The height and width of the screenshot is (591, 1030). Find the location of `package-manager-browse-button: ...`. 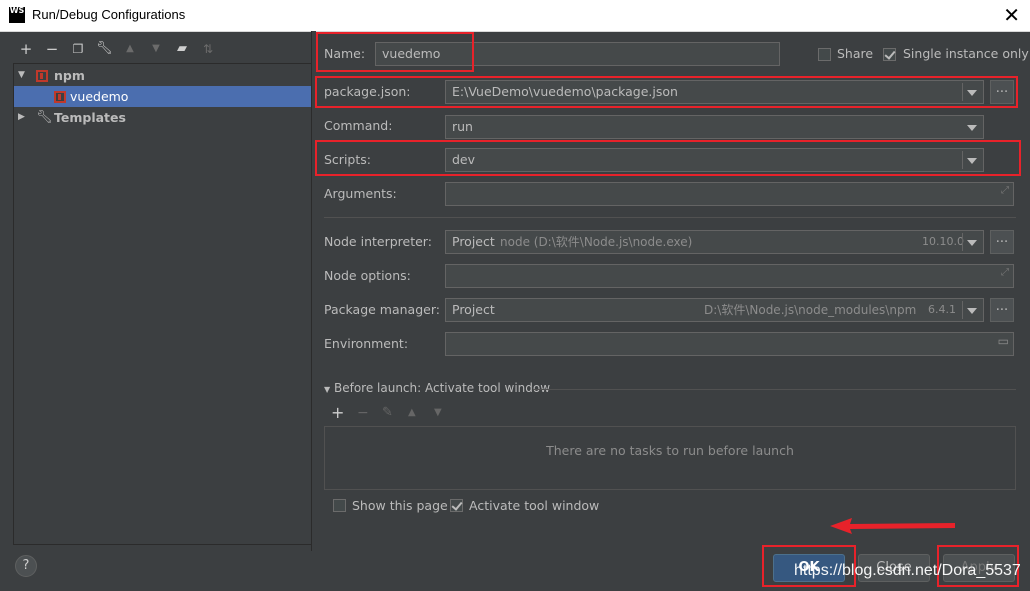

package-manager-browse-button: ... is located at coordinates (1002, 310).